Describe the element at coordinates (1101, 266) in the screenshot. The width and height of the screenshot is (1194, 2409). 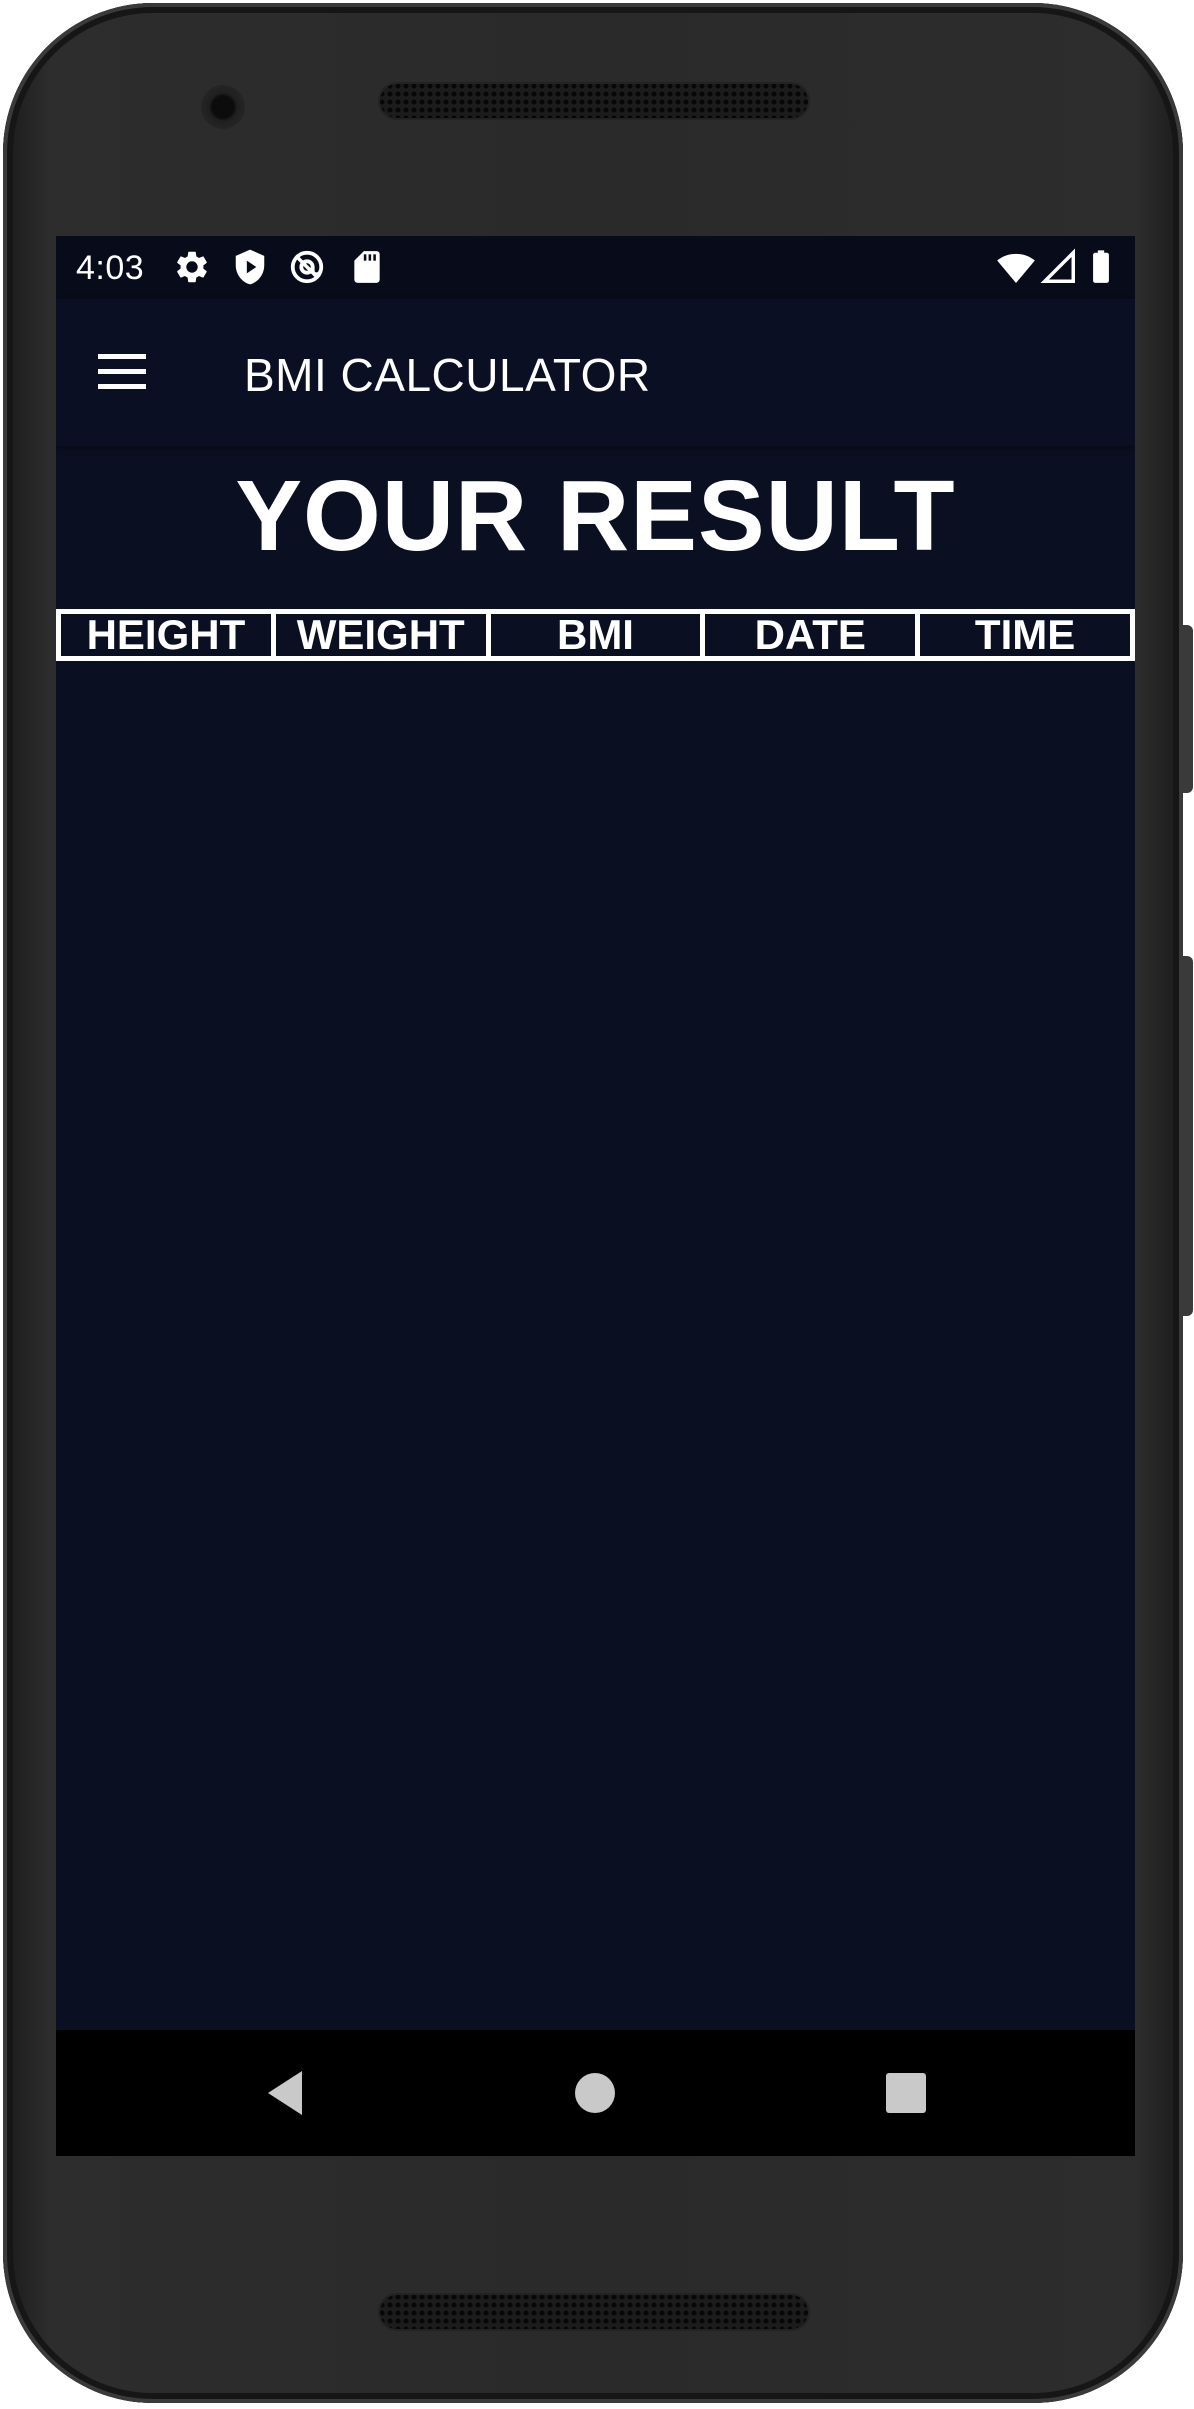
I see `battery-icon` at that location.